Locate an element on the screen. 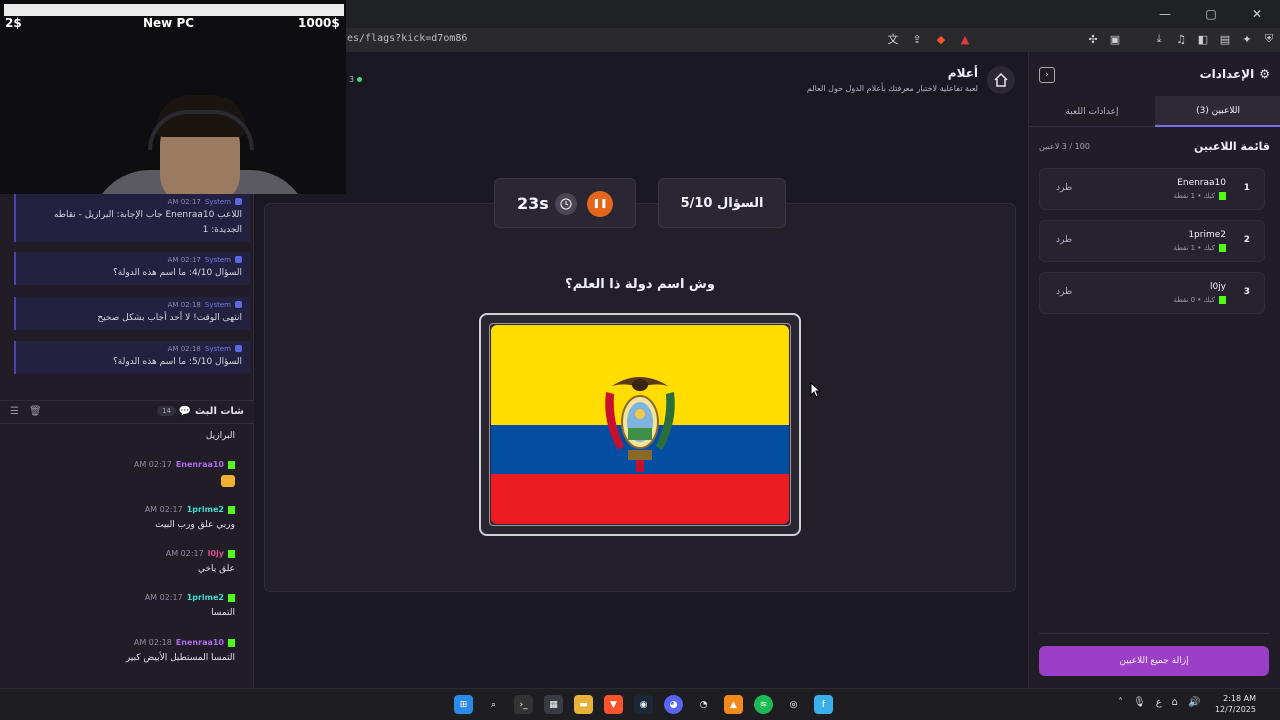 Image resolution: width=1280 pixels, height=720 pixels. network-icon: ⌂ is located at coordinates (1175, 702).